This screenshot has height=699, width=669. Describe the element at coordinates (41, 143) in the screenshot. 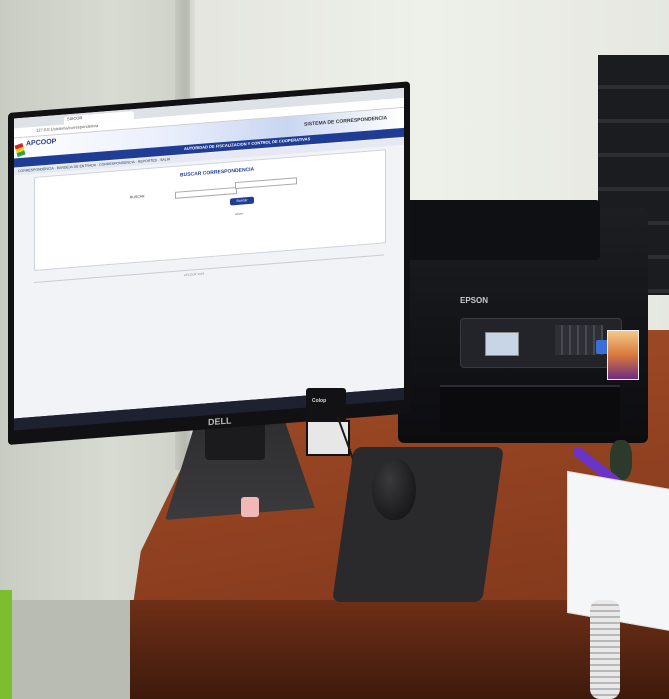

I see `site-logo-text: APCOOP` at that location.